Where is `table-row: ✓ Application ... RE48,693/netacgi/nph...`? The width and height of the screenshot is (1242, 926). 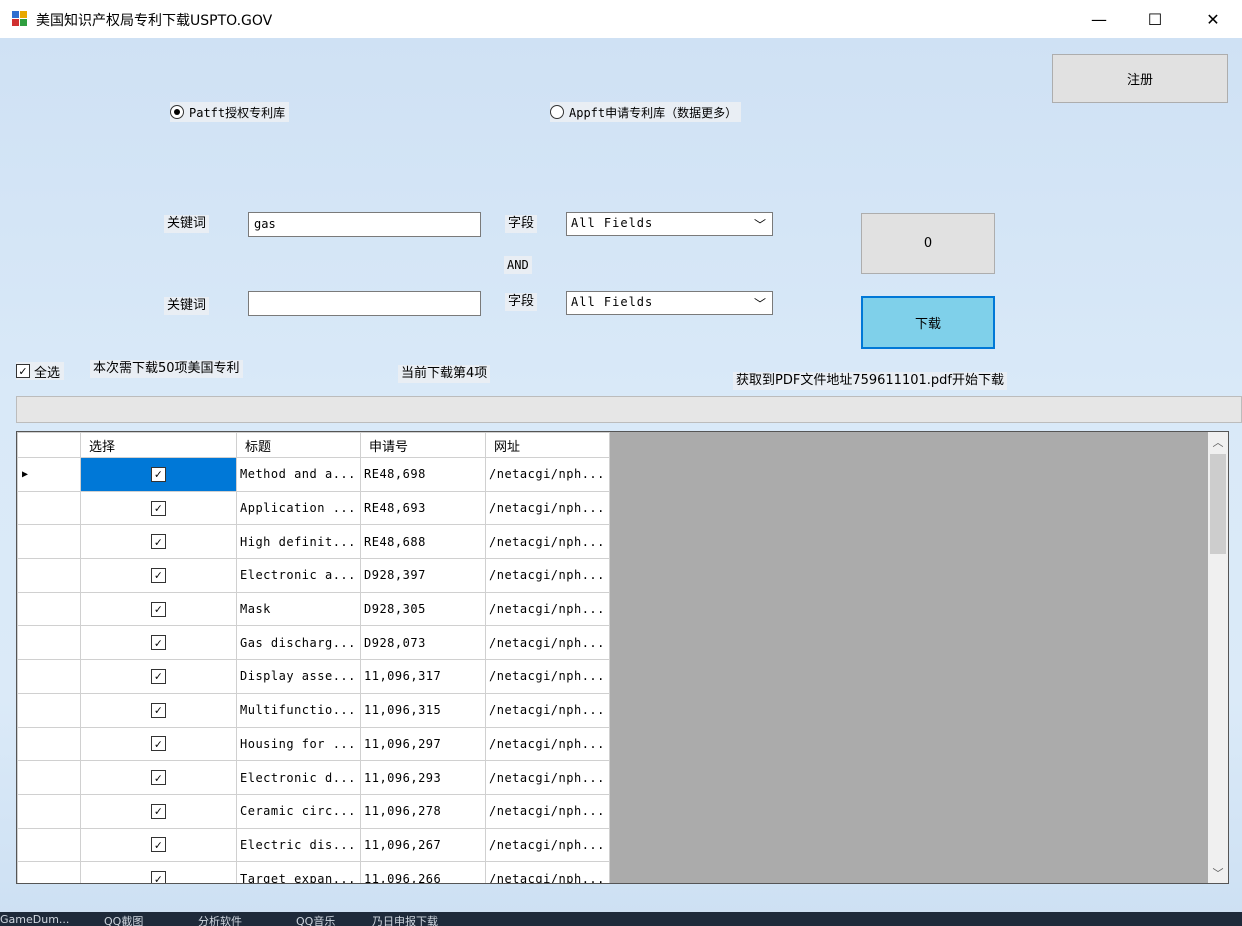
table-row: ✓ Application ... RE48,693/netacgi/nph... is located at coordinates (313, 508).